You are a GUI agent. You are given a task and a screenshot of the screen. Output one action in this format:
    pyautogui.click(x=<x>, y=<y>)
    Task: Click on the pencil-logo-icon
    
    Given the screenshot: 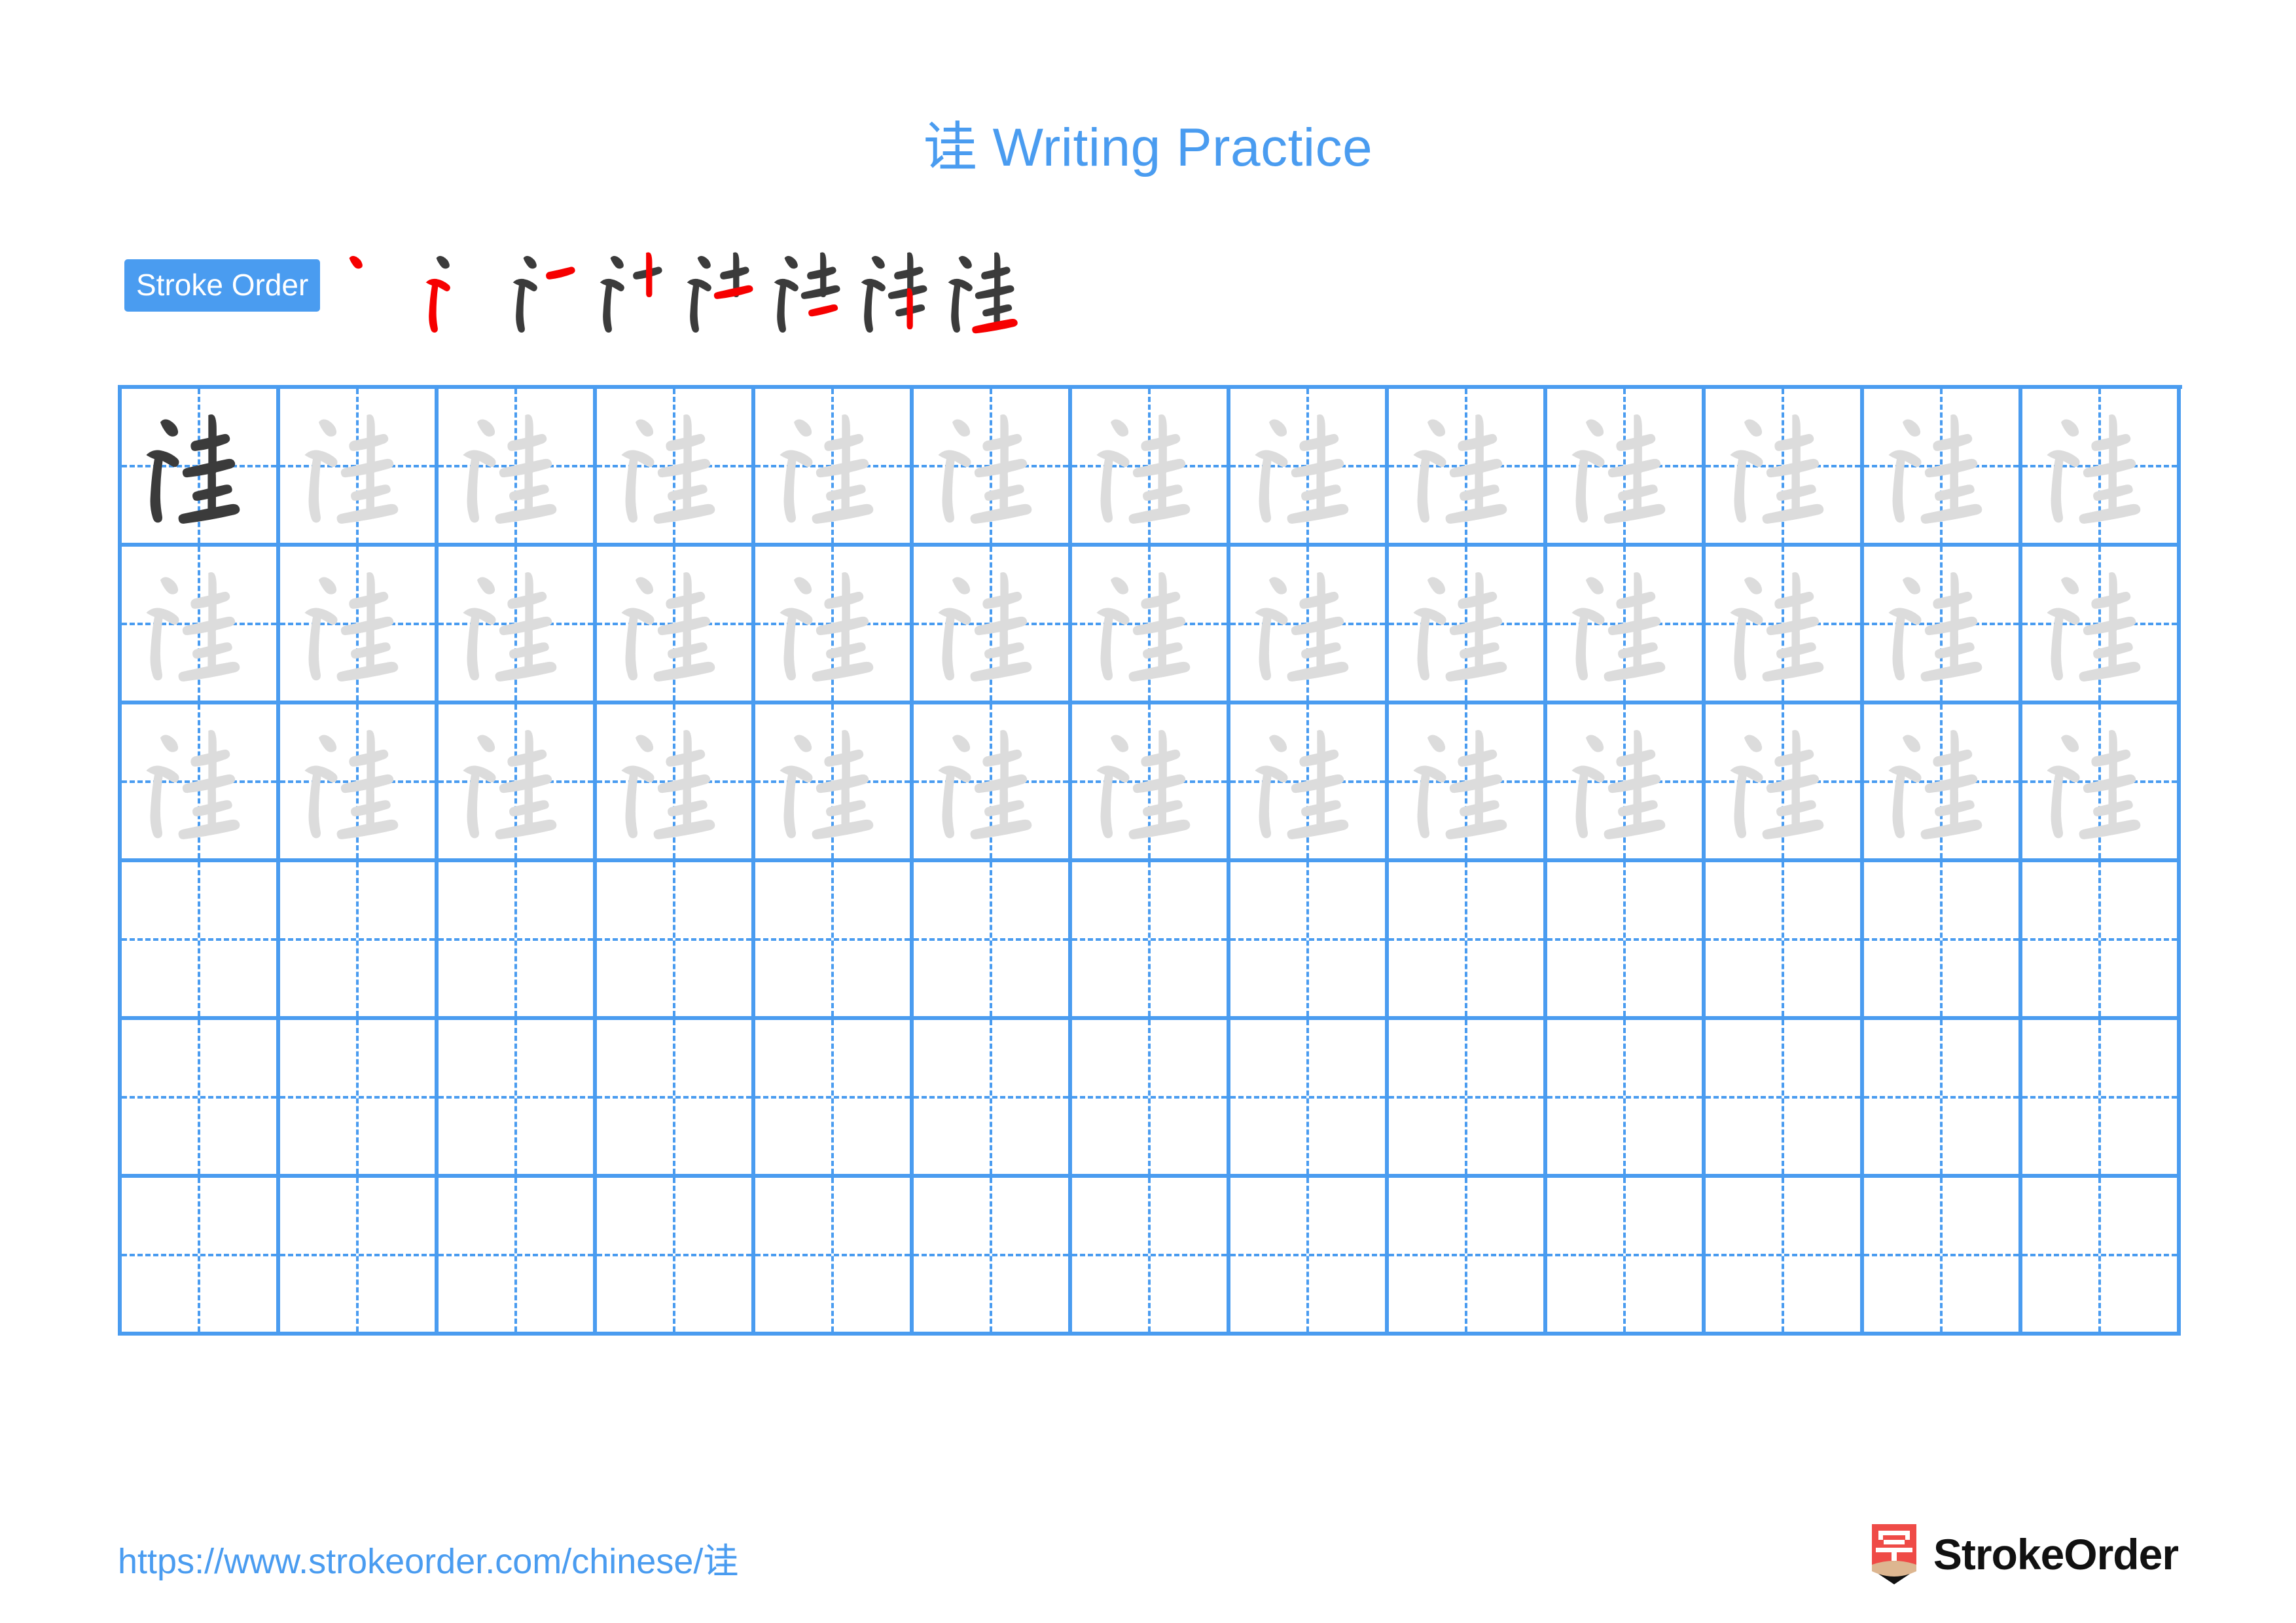 What is the action you would take?
    pyautogui.click(x=1894, y=1554)
    